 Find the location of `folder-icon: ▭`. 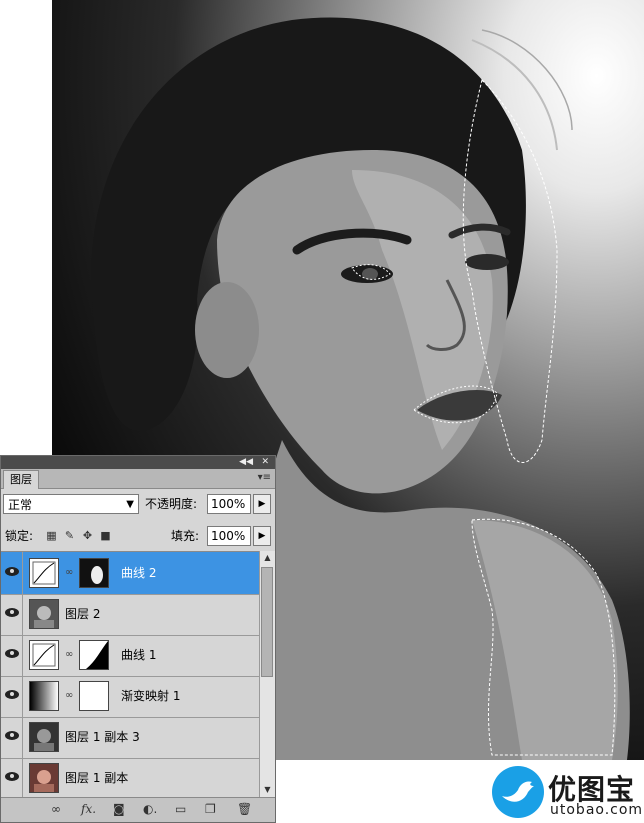

folder-icon: ▭ is located at coordinates (180, 809).